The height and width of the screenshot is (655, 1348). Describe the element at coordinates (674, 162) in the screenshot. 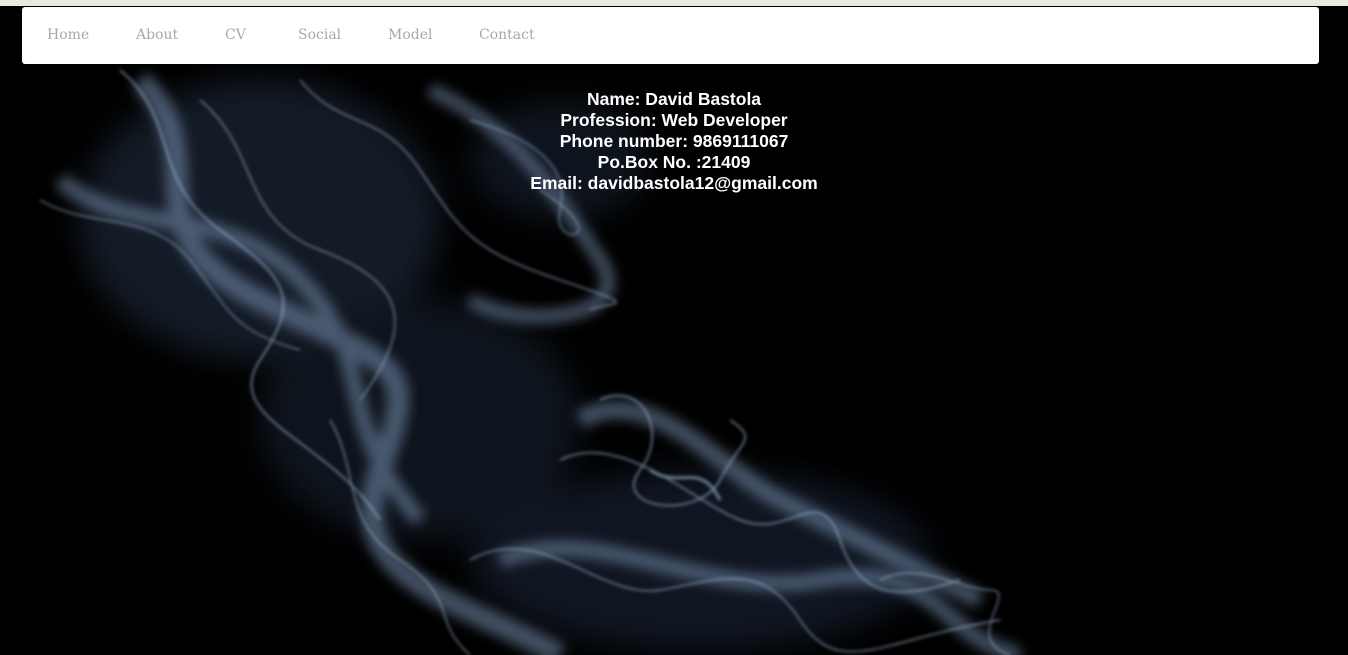

I see `pobox-text: Po.Box No. :21409` at that location.